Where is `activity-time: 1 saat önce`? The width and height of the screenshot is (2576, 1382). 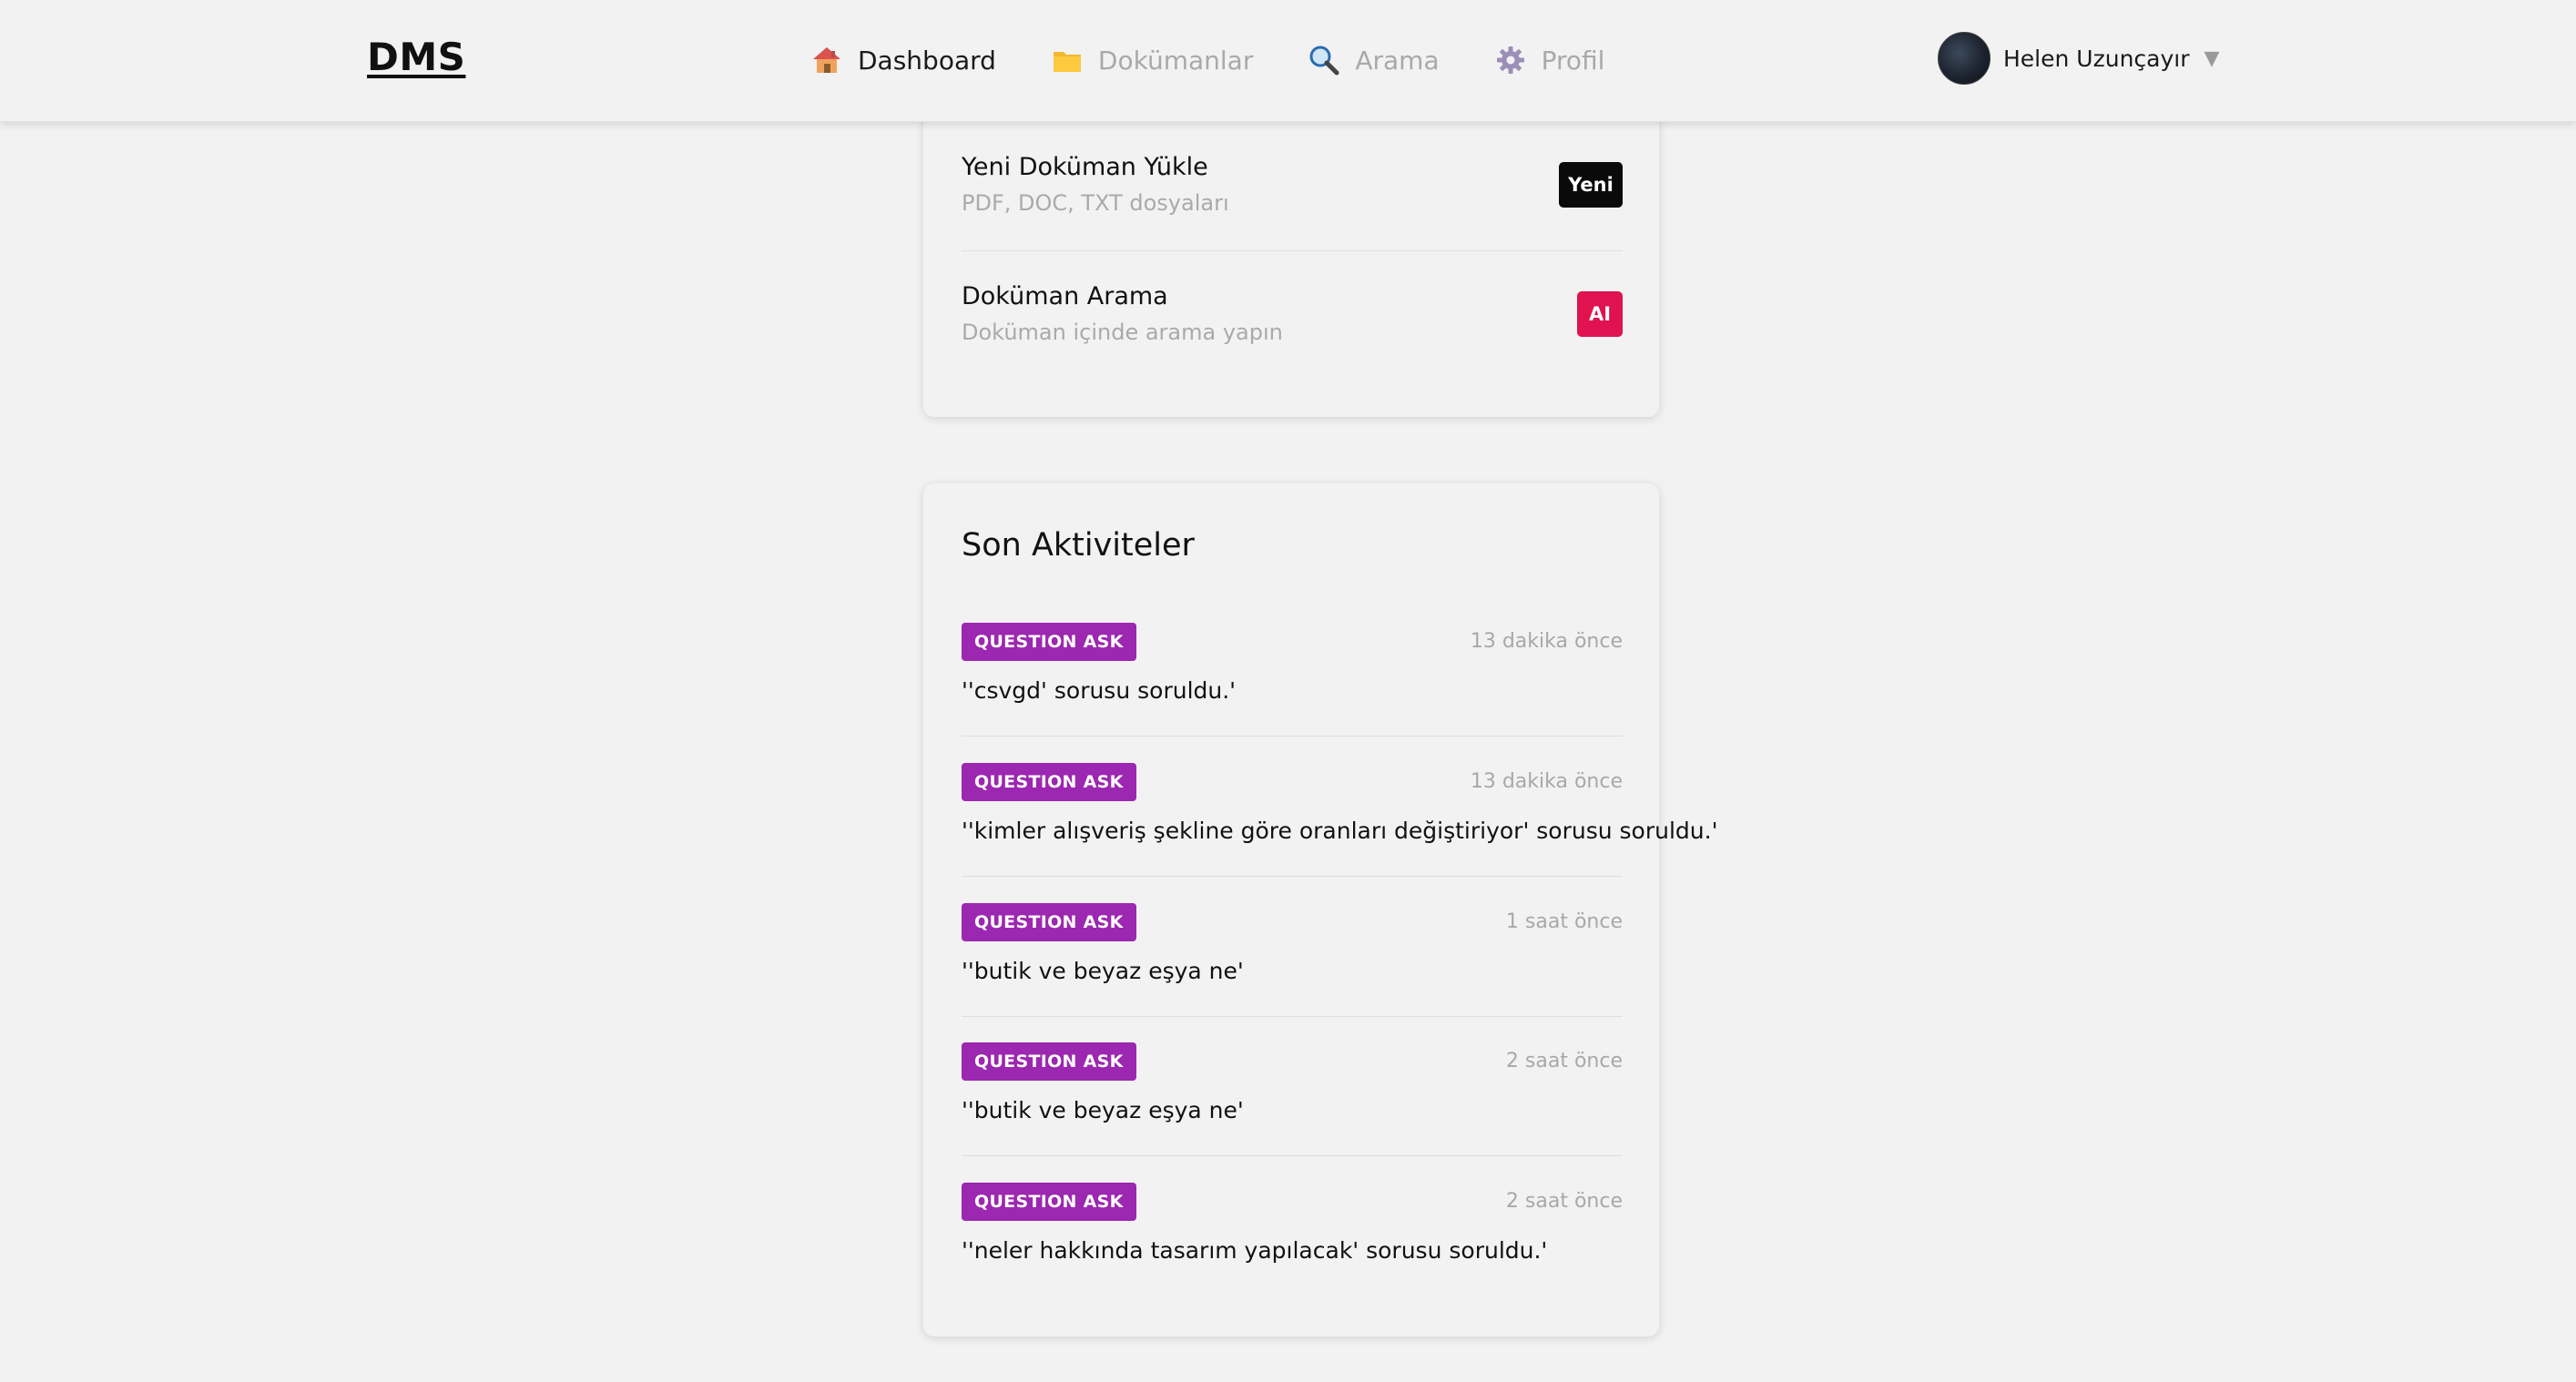
activity-time: 1 saat önce is located at coordinates (1564, 921).